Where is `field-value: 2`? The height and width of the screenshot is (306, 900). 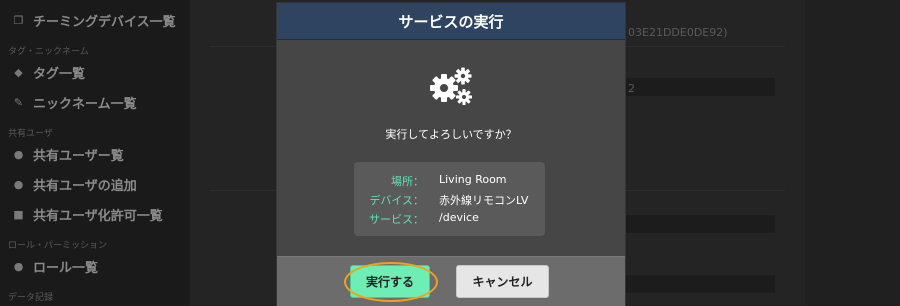
field-value: 2 is located at coordinates (631, 88).